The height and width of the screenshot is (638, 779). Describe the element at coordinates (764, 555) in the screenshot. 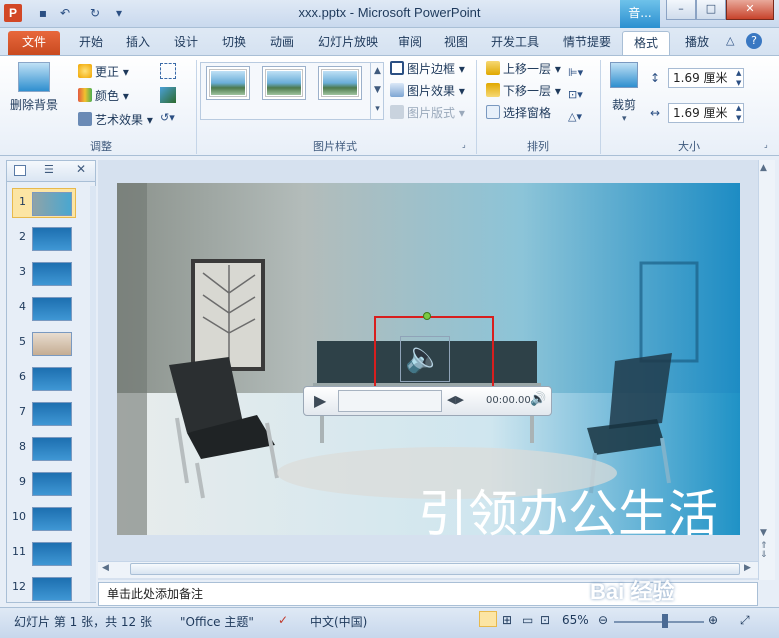

I see `next-slide-icon: ⇓` at that location.